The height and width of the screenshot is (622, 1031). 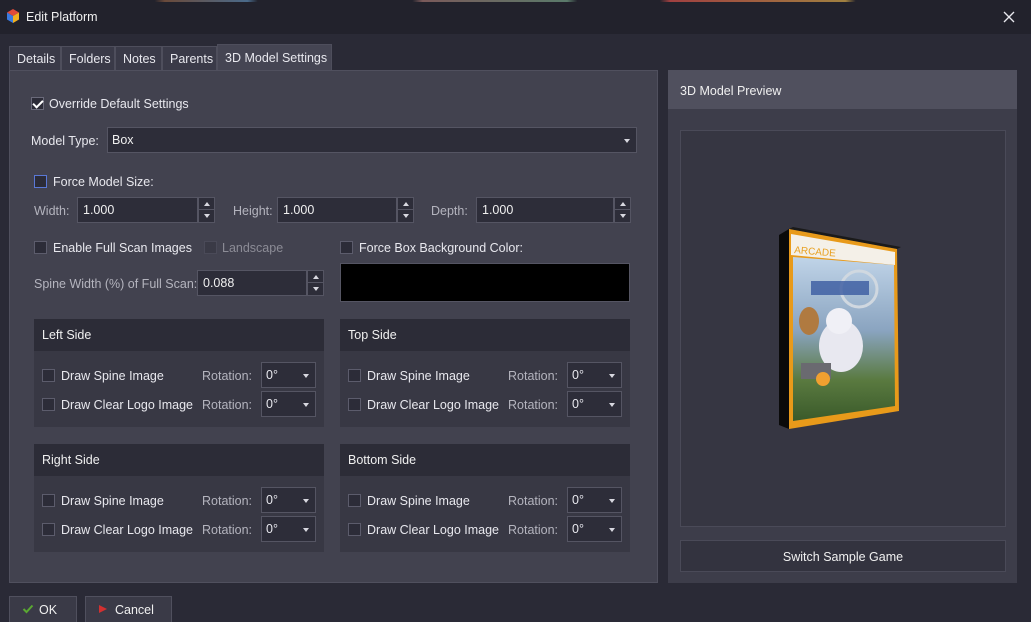 What do you see at coordinates (28, 609) in the screenshot?
I see `checkmark-icon` at bounding box center [28, 609].